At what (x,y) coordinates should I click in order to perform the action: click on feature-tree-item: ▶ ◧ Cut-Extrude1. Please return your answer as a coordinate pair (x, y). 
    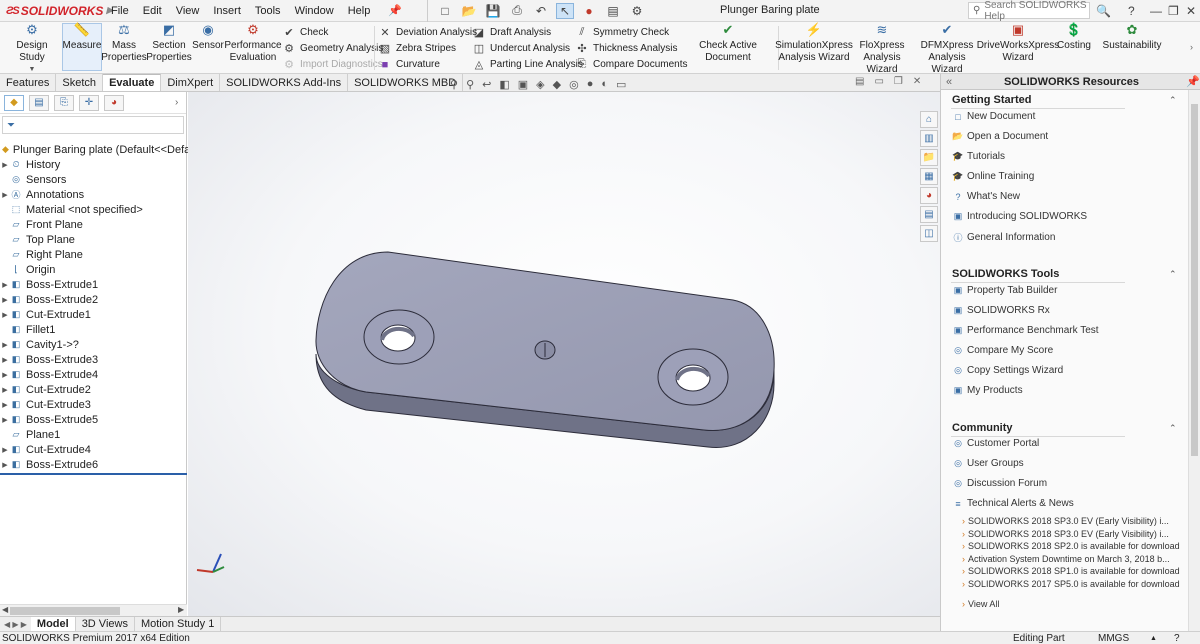
    Looking at the image, I should click on (93, 314).